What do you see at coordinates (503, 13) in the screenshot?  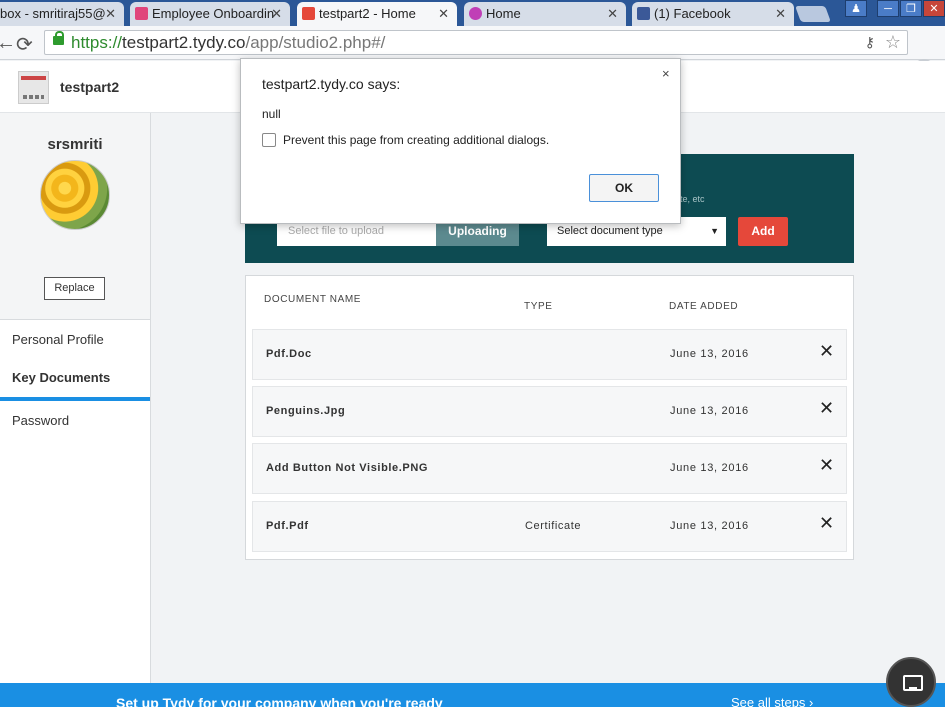 I see `tab-title: Home` at bounding box center [503, 13].